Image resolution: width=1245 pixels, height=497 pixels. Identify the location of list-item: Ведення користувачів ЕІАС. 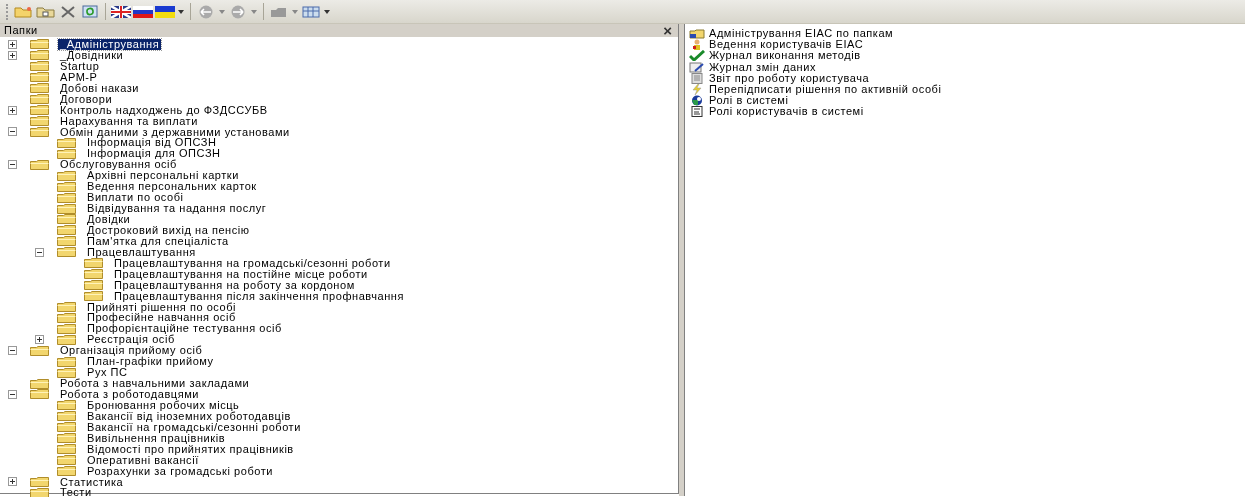
(786, 45).